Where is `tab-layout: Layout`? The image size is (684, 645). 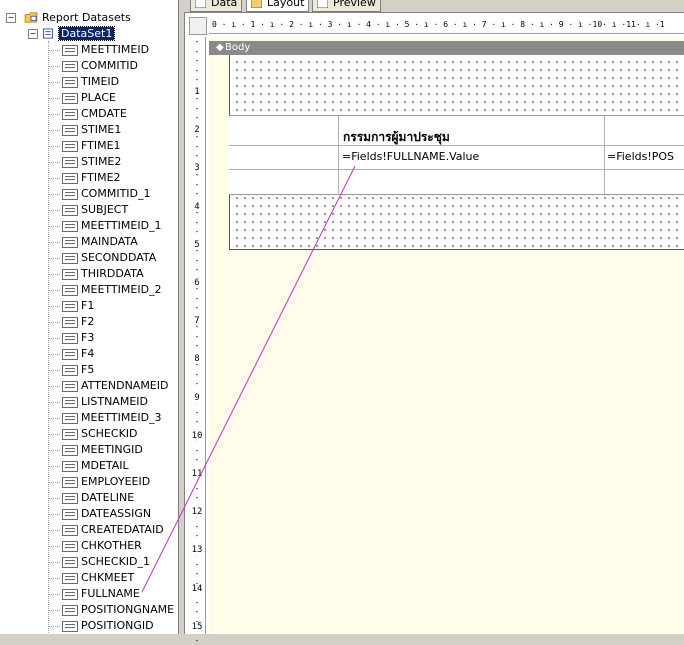 tab-layout: Layout is located at coordinates (278, 6).